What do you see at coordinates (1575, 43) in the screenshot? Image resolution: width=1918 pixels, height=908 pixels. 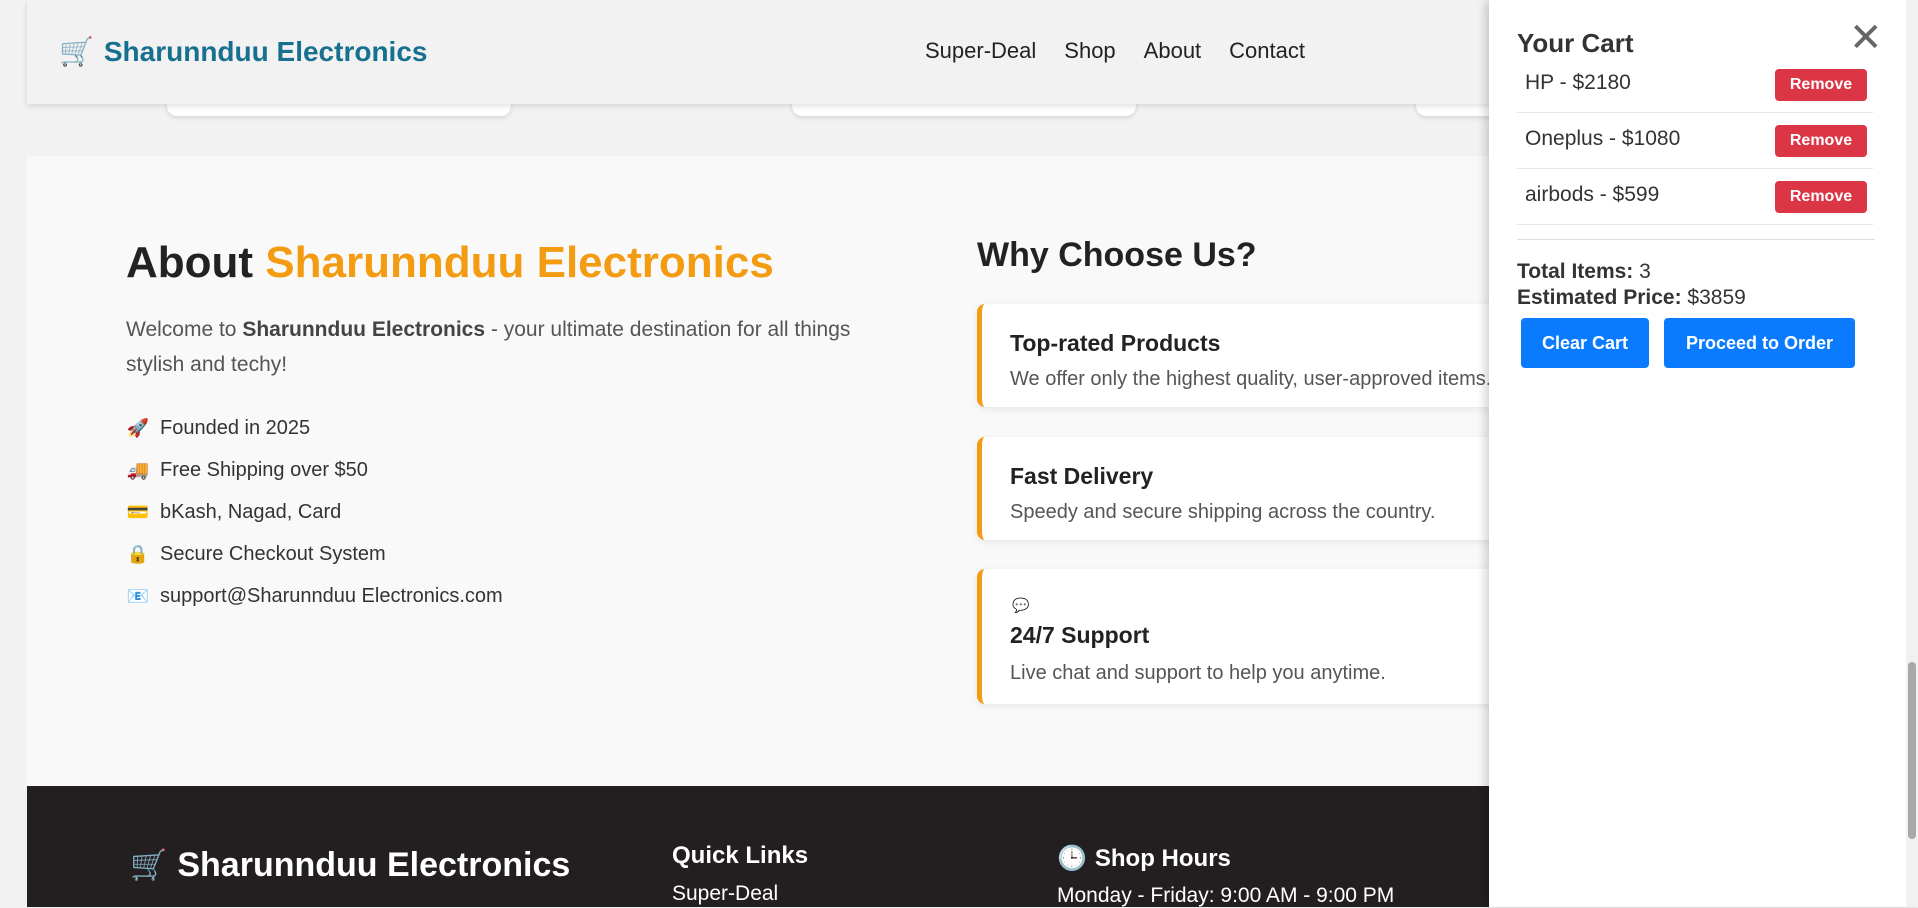 I see `cart-title: Your Cart` at bounding box center [1575, 43].